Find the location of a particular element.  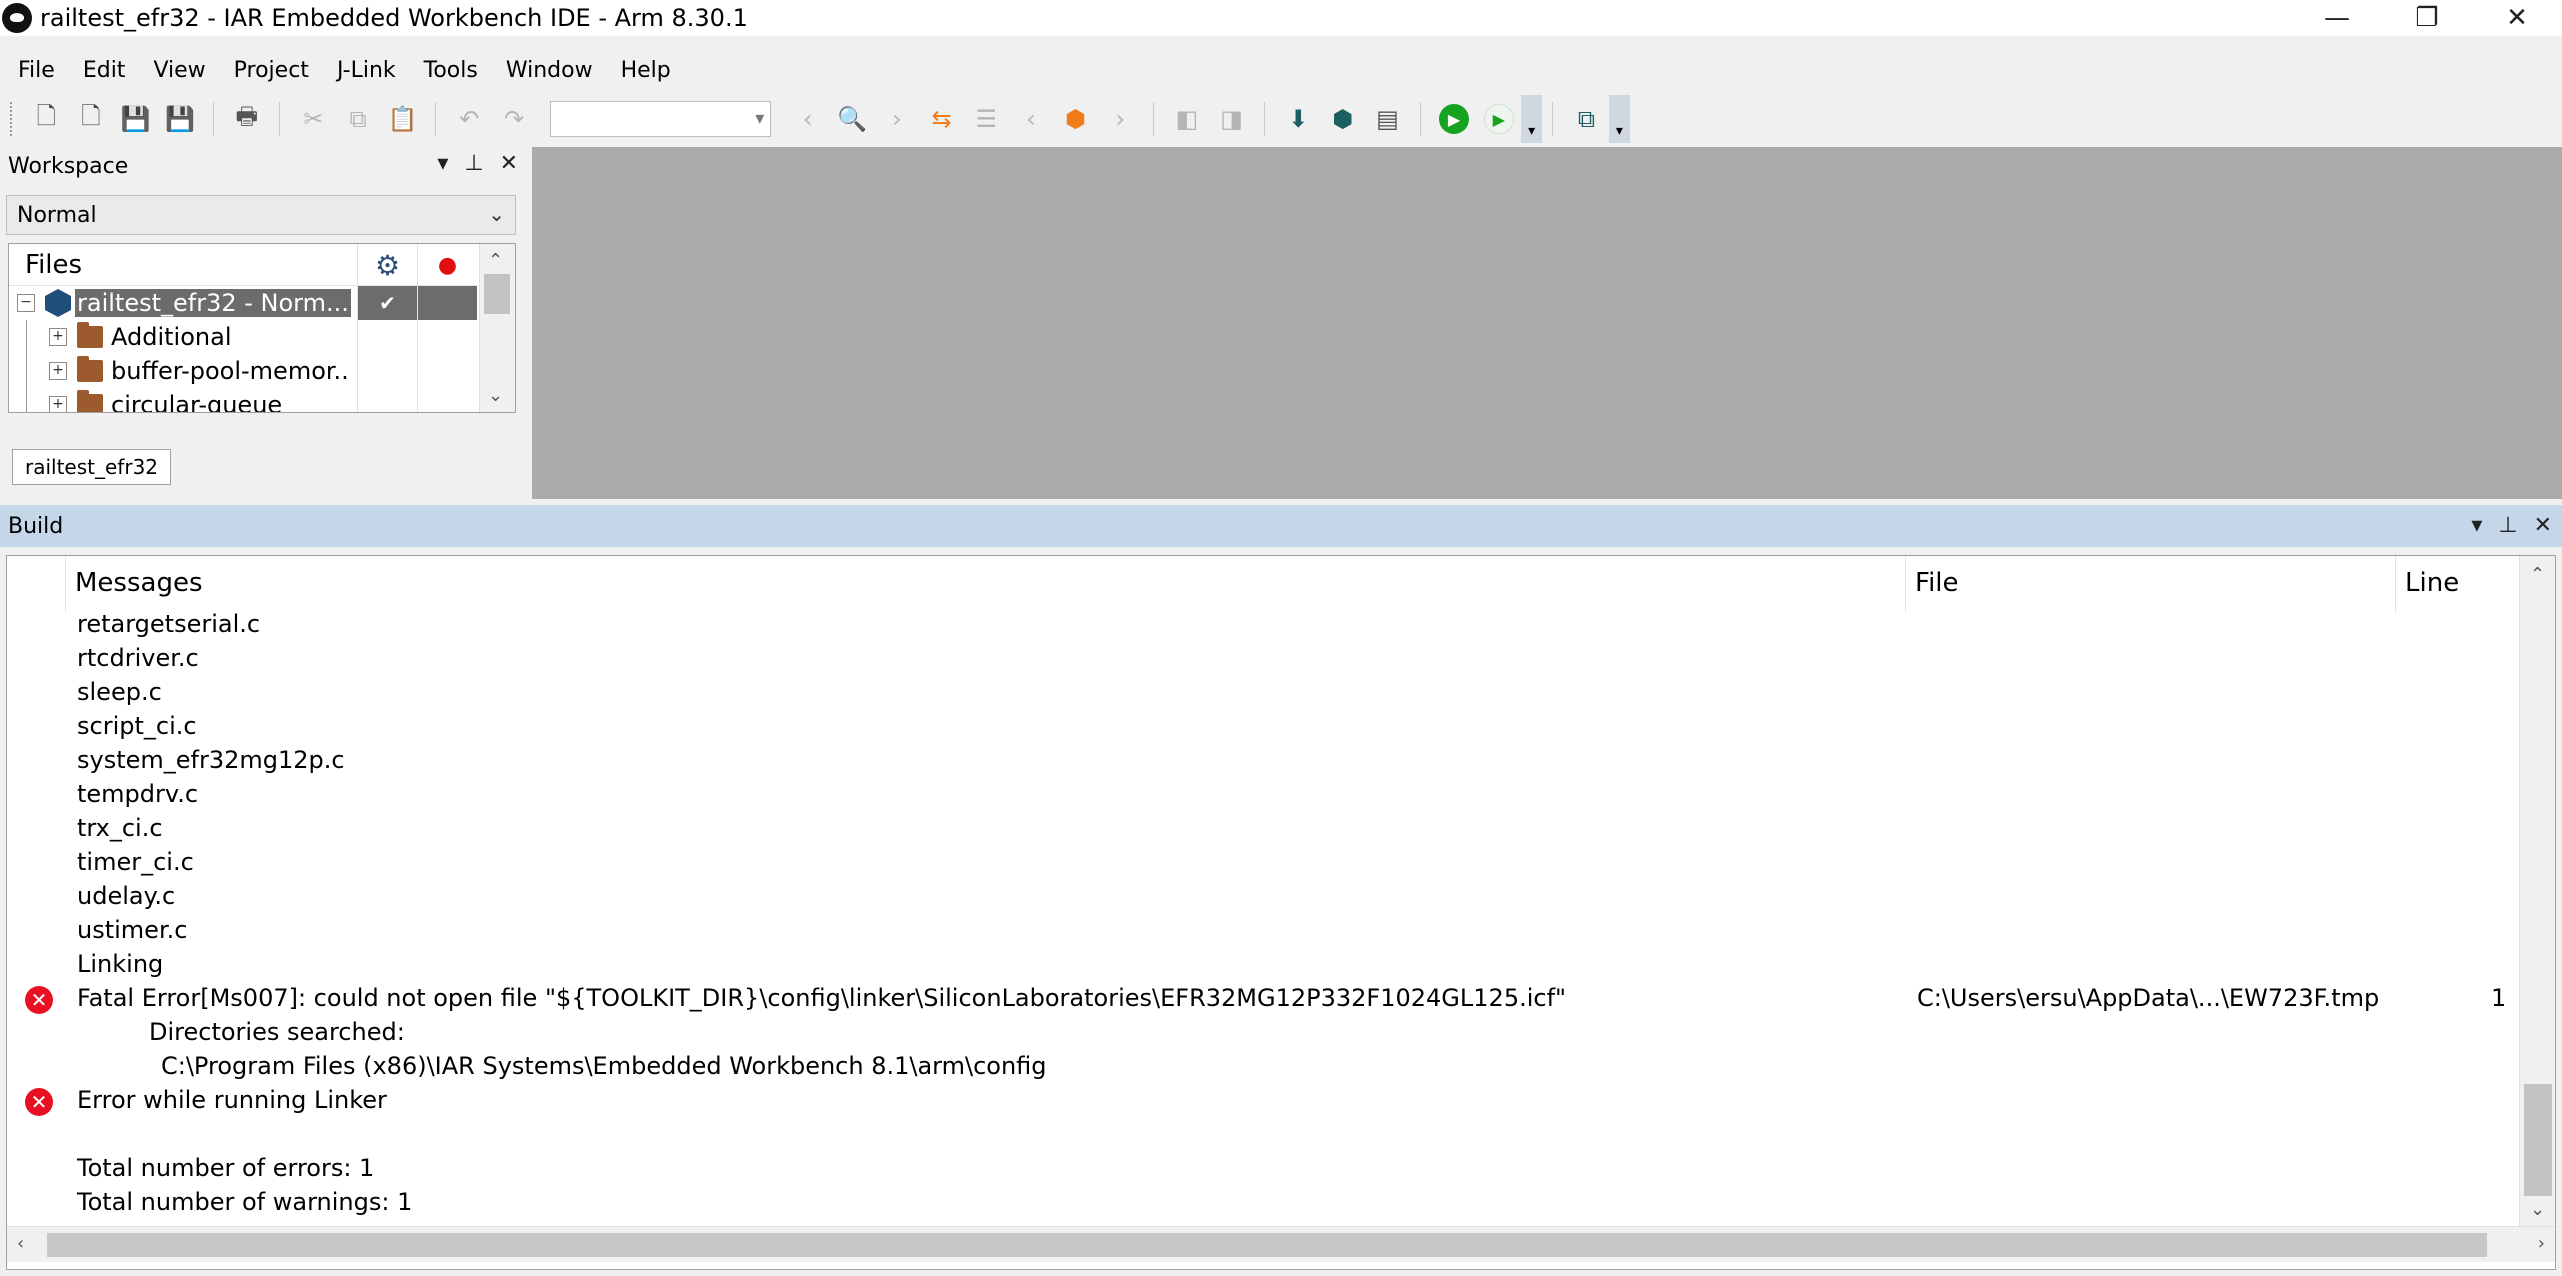

build-vertical-scrollbar: ⌃ ⌄ is located at coordinates (2537, 891).